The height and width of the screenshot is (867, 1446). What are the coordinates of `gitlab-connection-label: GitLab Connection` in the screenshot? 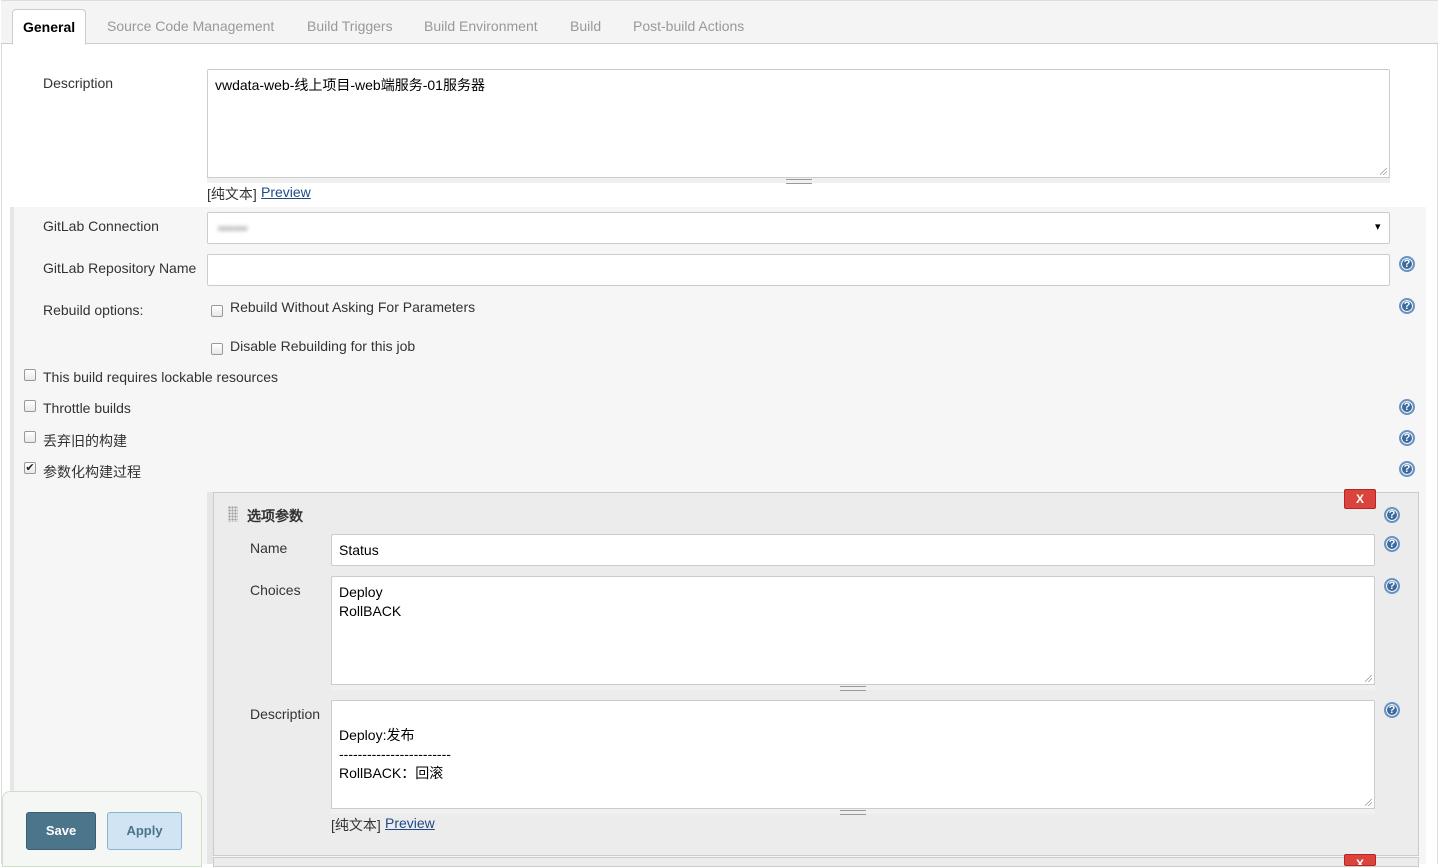 It's located at (101, 226).